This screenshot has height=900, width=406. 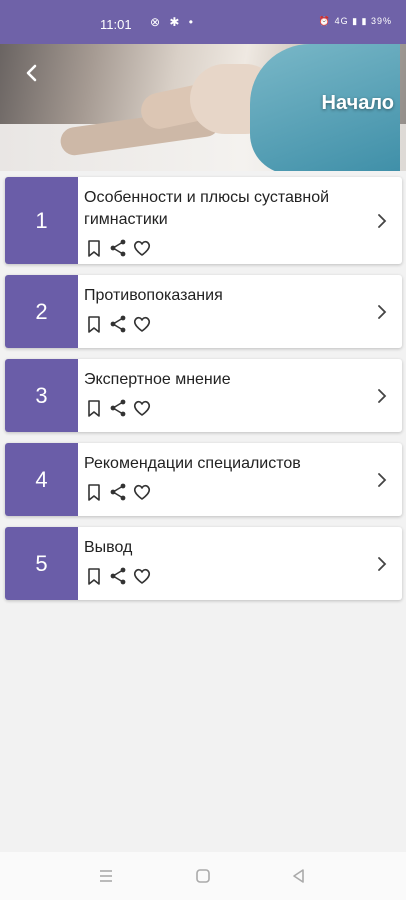 I want to click on home-icon, so click(x=203, y=876).